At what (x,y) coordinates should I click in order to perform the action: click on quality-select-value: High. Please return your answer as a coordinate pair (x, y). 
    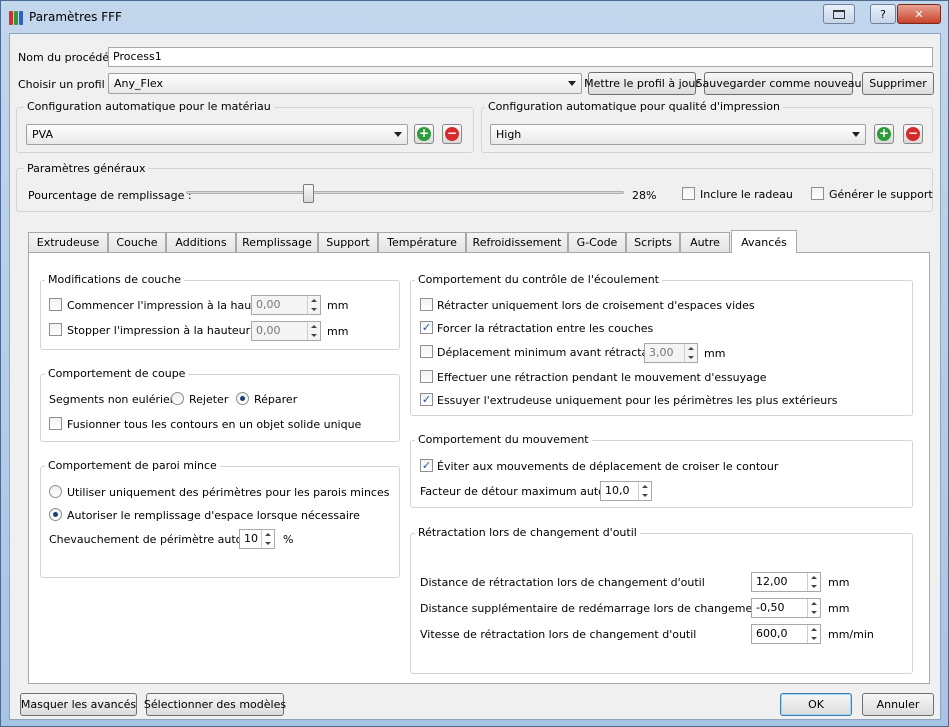
    Looking at the image, I should click on (509, 134).